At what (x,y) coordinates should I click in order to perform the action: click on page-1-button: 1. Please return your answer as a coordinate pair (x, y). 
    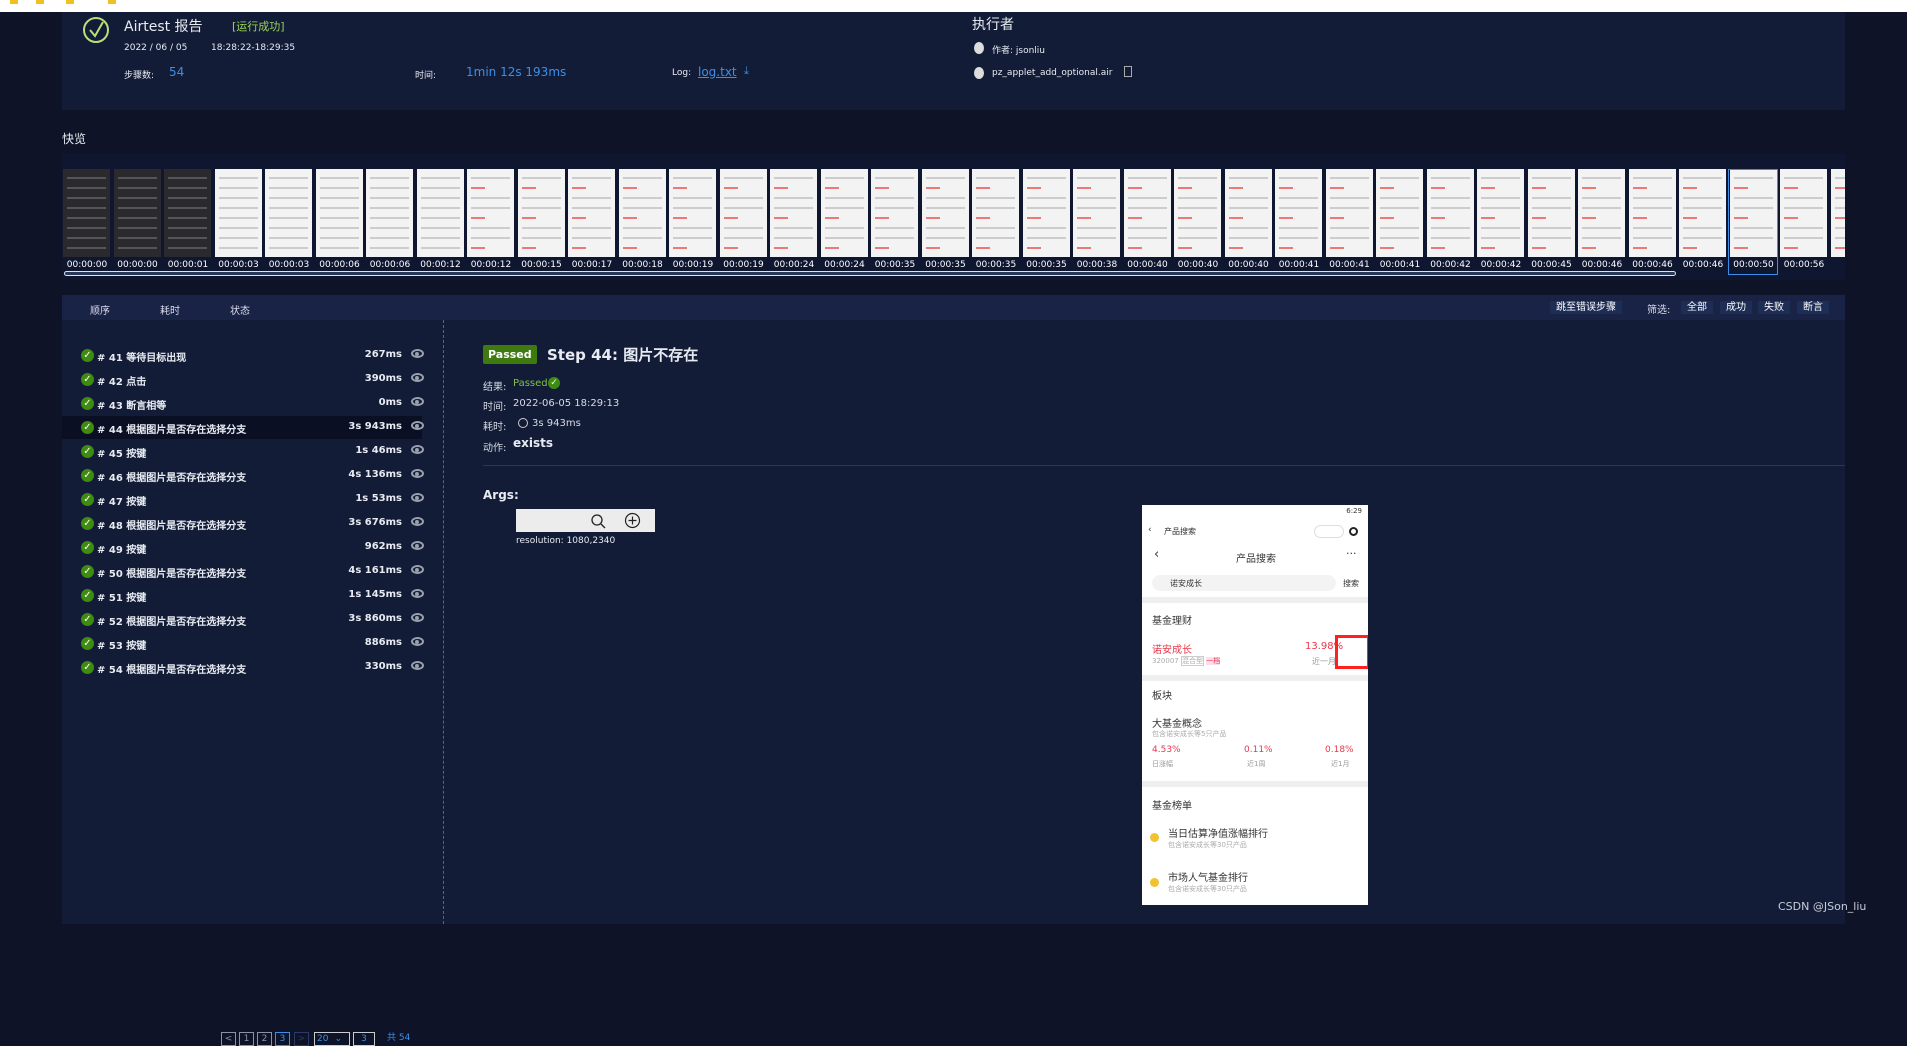
    Looking at the image, I should click on (246, 1039).